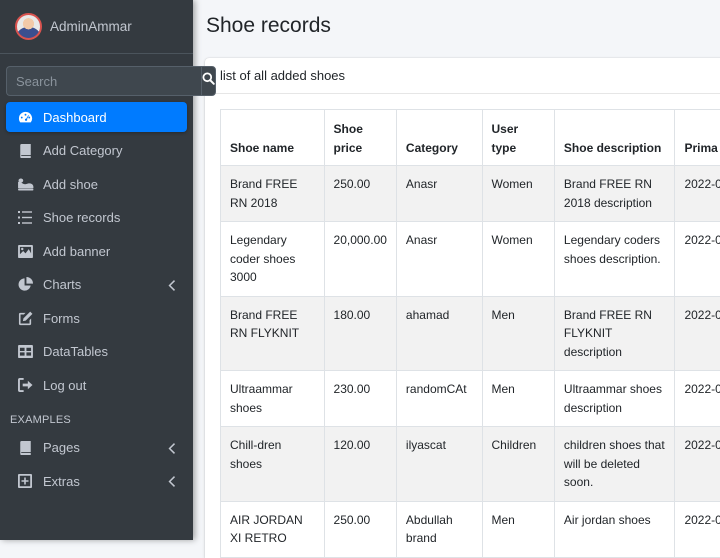 The height and width of the screenshot is (558, 720). What do you see at coordinates (462, 76) in the screenshot?
I see `card-header: list of all added shoes` at bounding box center [462, 76].